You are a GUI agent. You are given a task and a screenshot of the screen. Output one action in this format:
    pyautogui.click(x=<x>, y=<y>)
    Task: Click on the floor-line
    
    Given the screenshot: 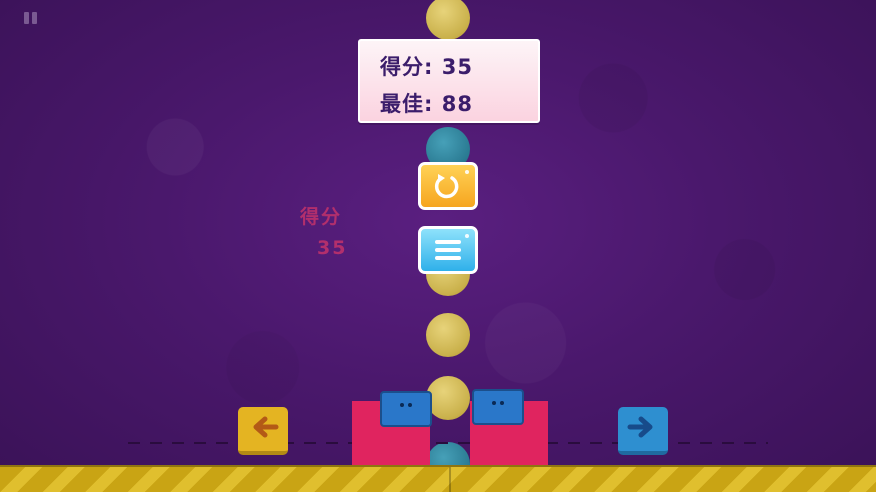 What is the action you would take?
    pyautogui.click(x=448, y=443)
    